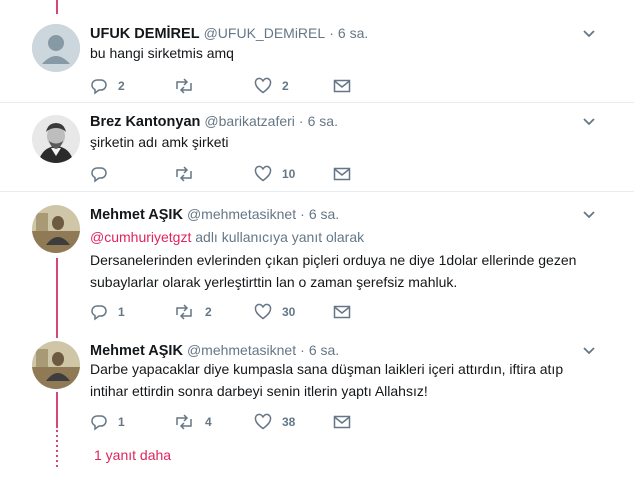 This screenshot has width=634, height=481. I want to click on reply-count: 2, so click(121, 86).